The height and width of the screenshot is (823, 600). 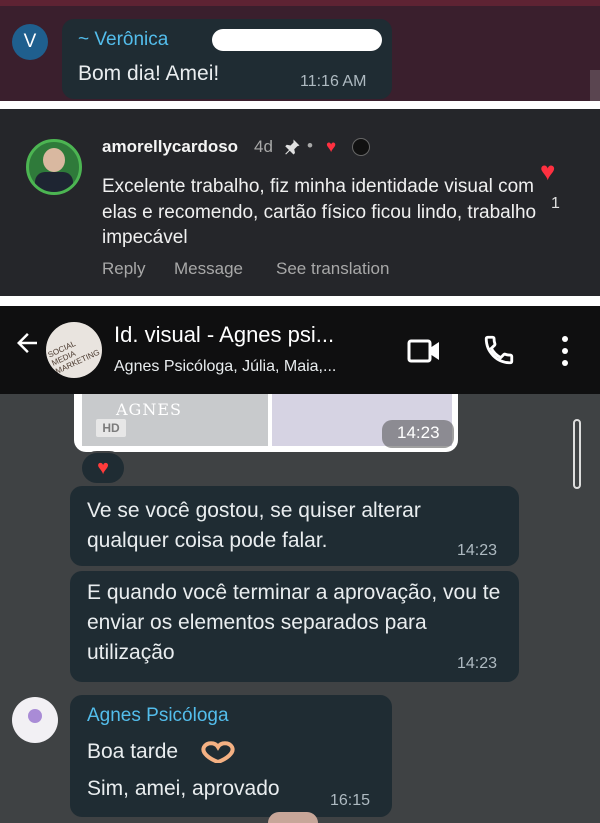 What do you see at coordinates (175, 420) in the screenshot?
I see `image-preview-left: AGNES HD` at bounding box center [175, 420].